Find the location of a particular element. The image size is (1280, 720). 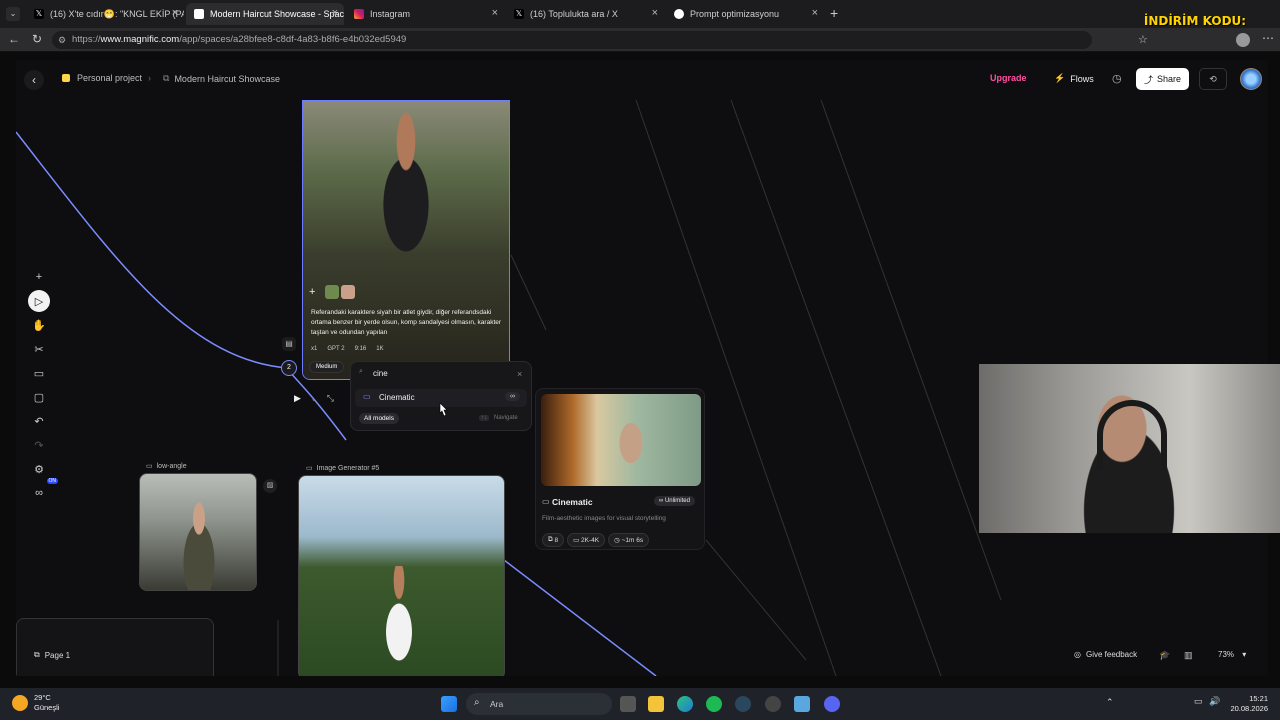

settings-button: ⚙ is located at coordinates (39, 469).